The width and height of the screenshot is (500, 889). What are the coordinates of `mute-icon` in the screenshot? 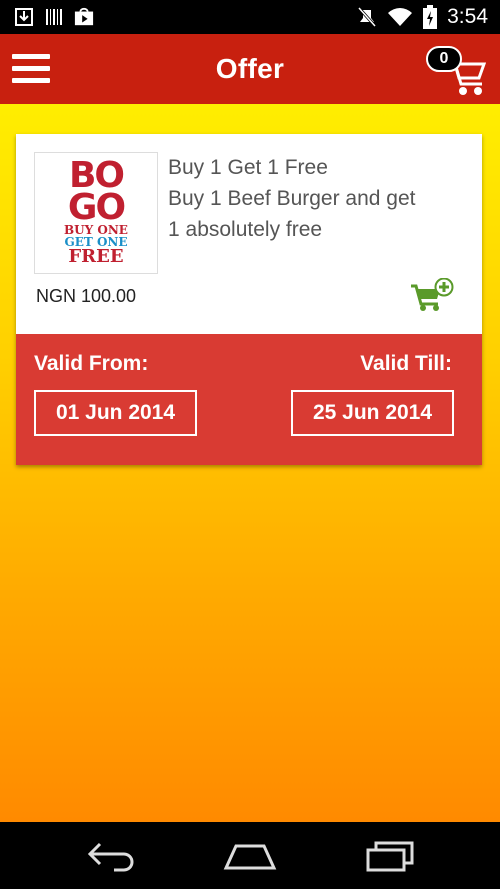 It's located at (367, 17).